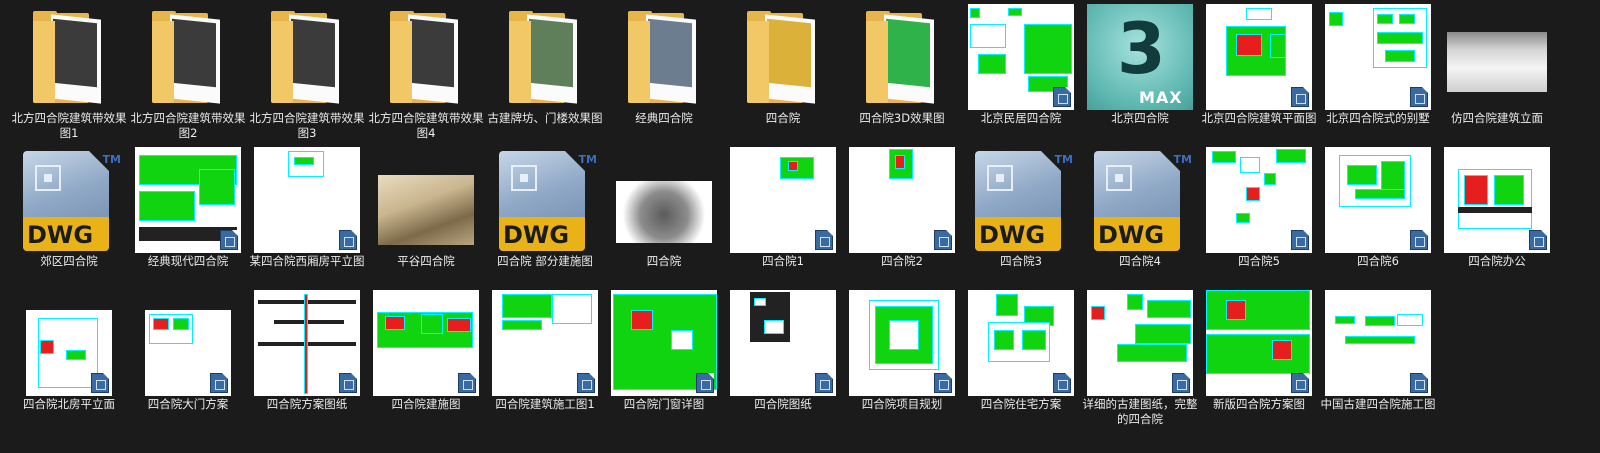 Image resolution: width=1600 pixels, height=453 pixels. I want to click on file-item: 经典现代四合院, so click(188, 213).